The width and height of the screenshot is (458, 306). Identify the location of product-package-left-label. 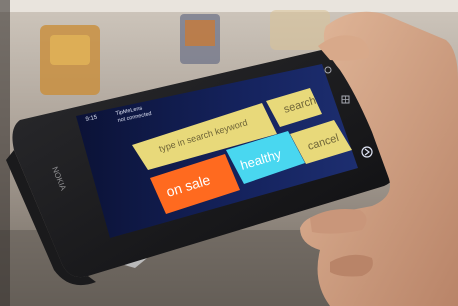
(70, 50).